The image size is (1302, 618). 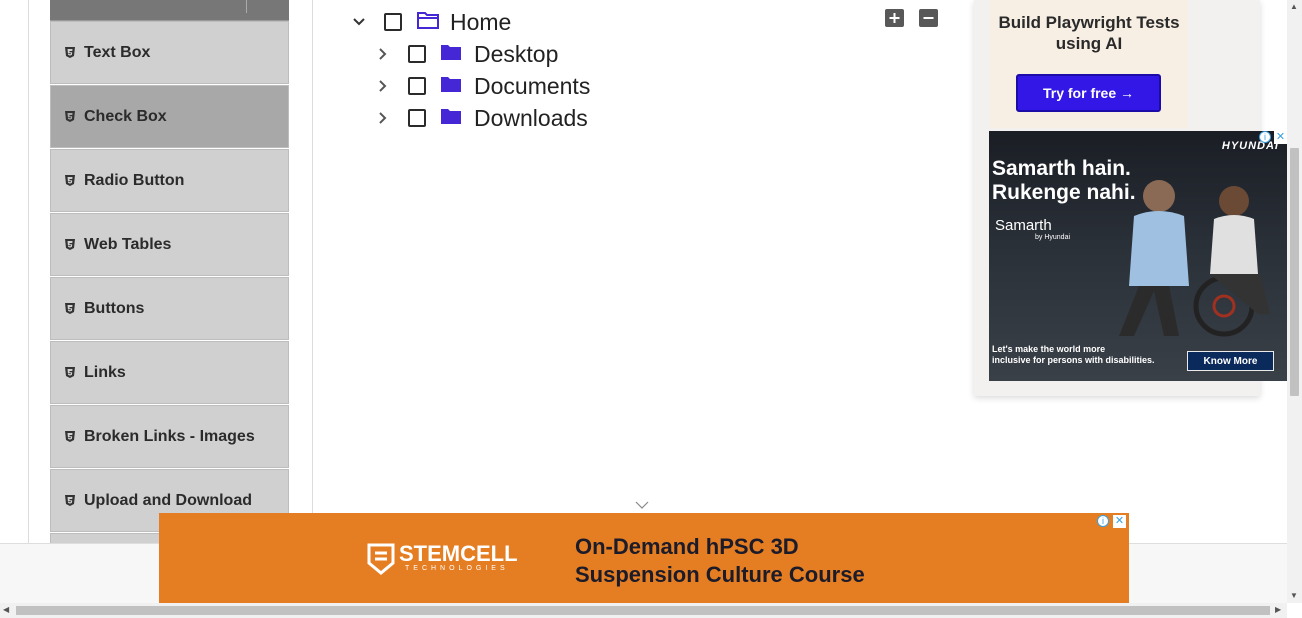 I want to click on ad-headline-line-1: On-Demand hPSC 3D, so click(x=687, y=546).